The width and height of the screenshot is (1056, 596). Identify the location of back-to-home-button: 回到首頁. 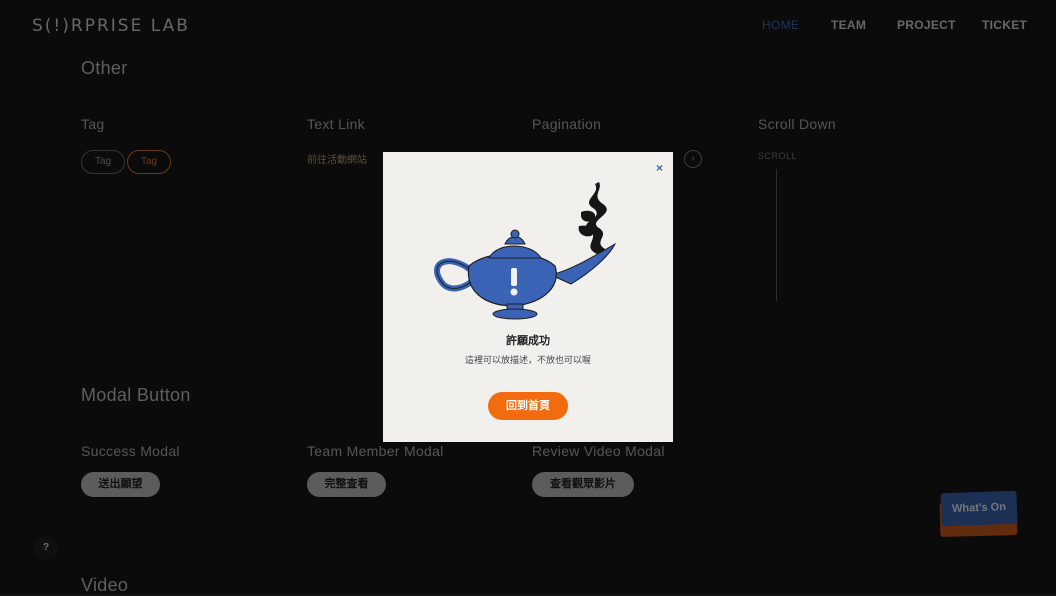
(528, 406).